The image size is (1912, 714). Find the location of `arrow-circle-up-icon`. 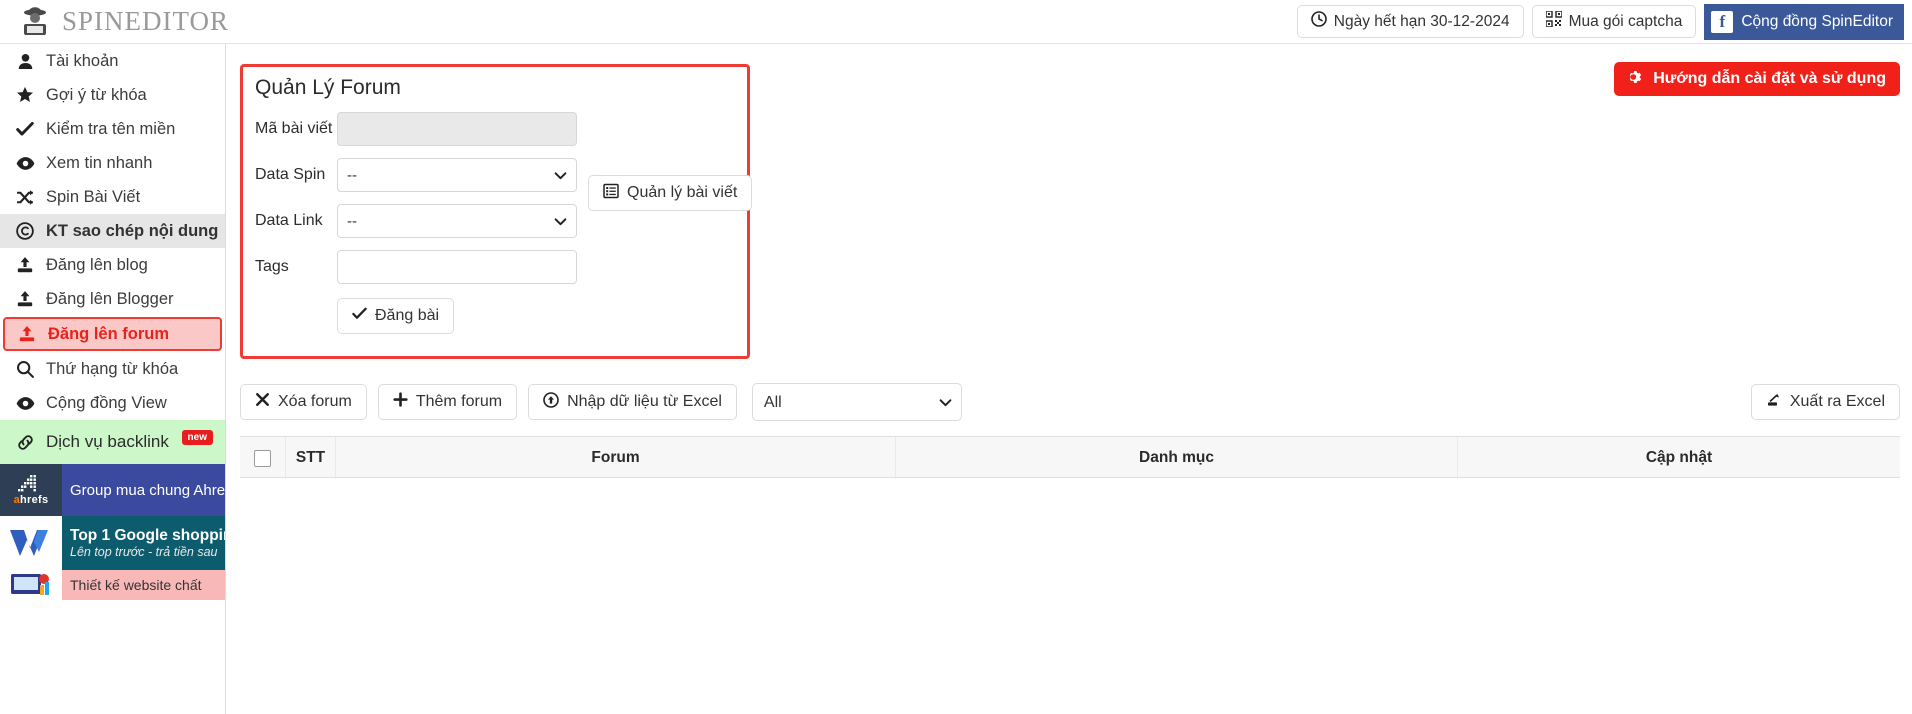

arrow-circle-up-icon is located at coordinates (551, 402).